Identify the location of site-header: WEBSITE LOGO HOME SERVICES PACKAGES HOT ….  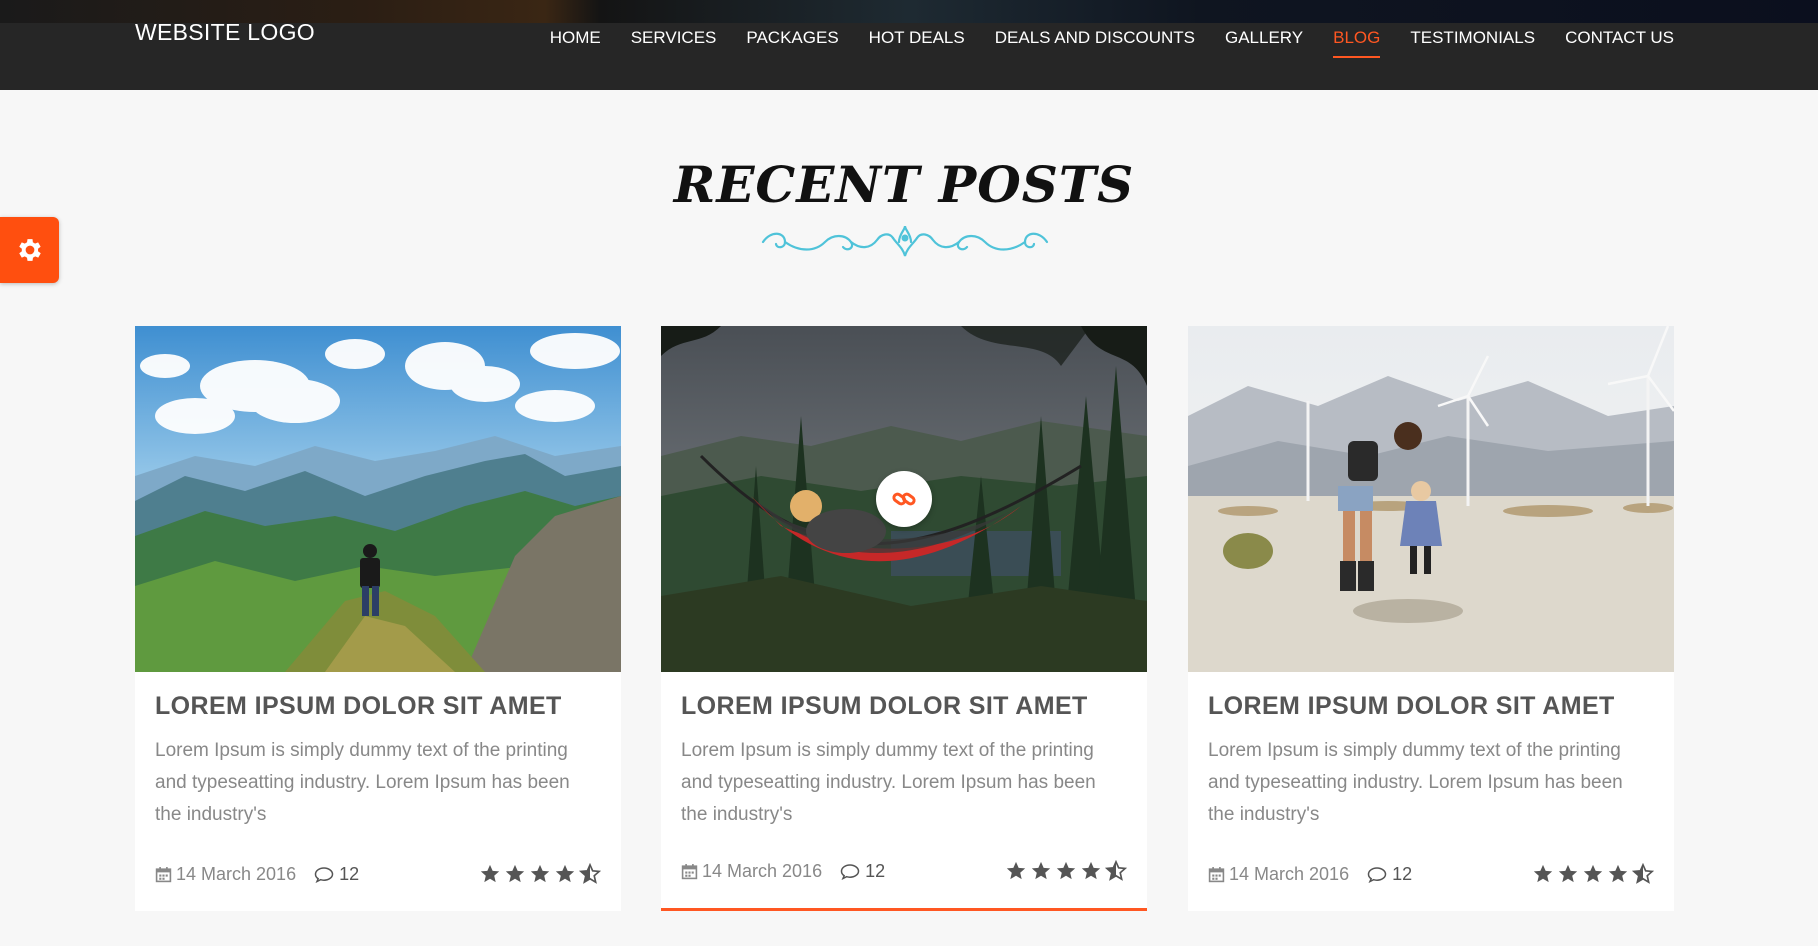
(909, 45).